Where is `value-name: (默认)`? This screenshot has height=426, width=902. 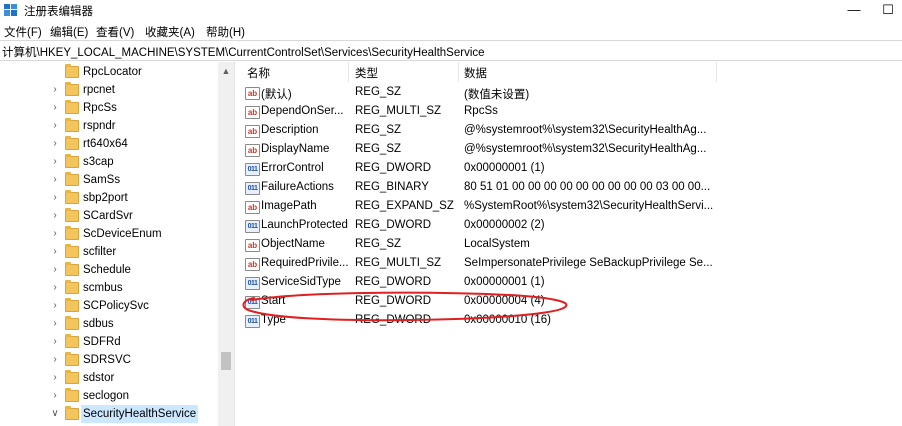 value-name: (默认) is located at coordinates (276, 95).